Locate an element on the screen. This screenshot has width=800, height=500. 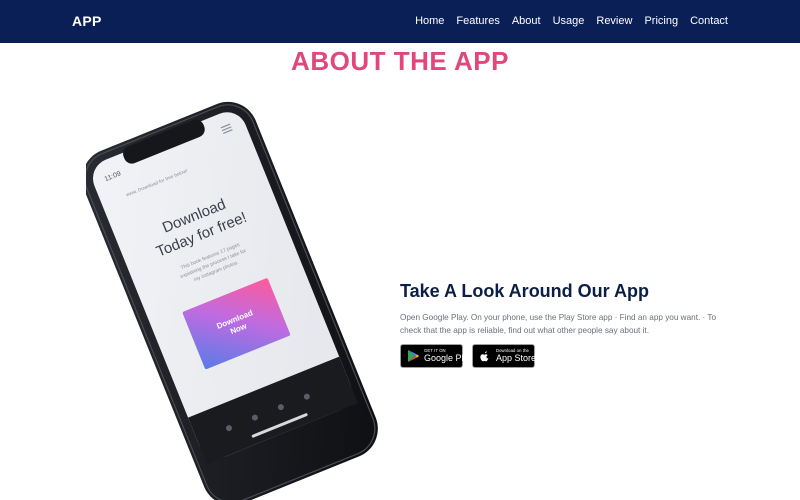
nav-link-about: About is located at coordinates (526, 21).